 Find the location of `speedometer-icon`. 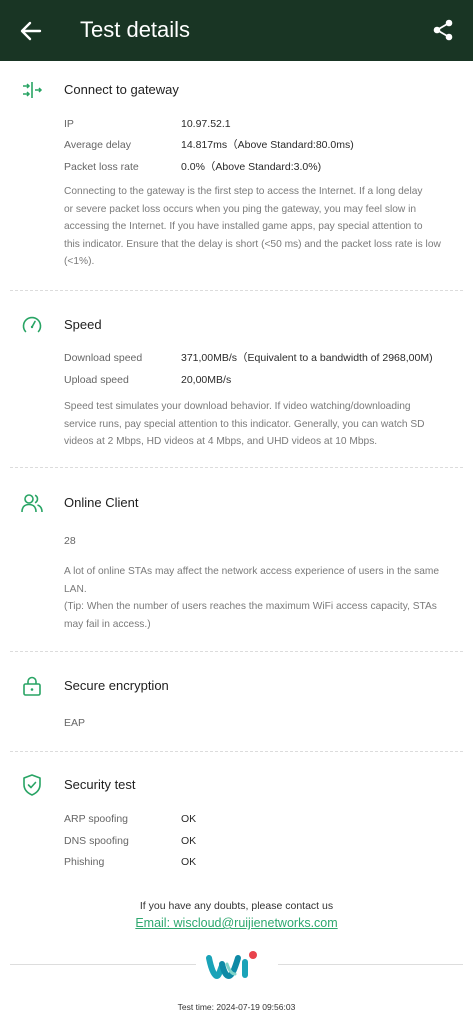

speedometer-icon is located at coordinates (32, 325).